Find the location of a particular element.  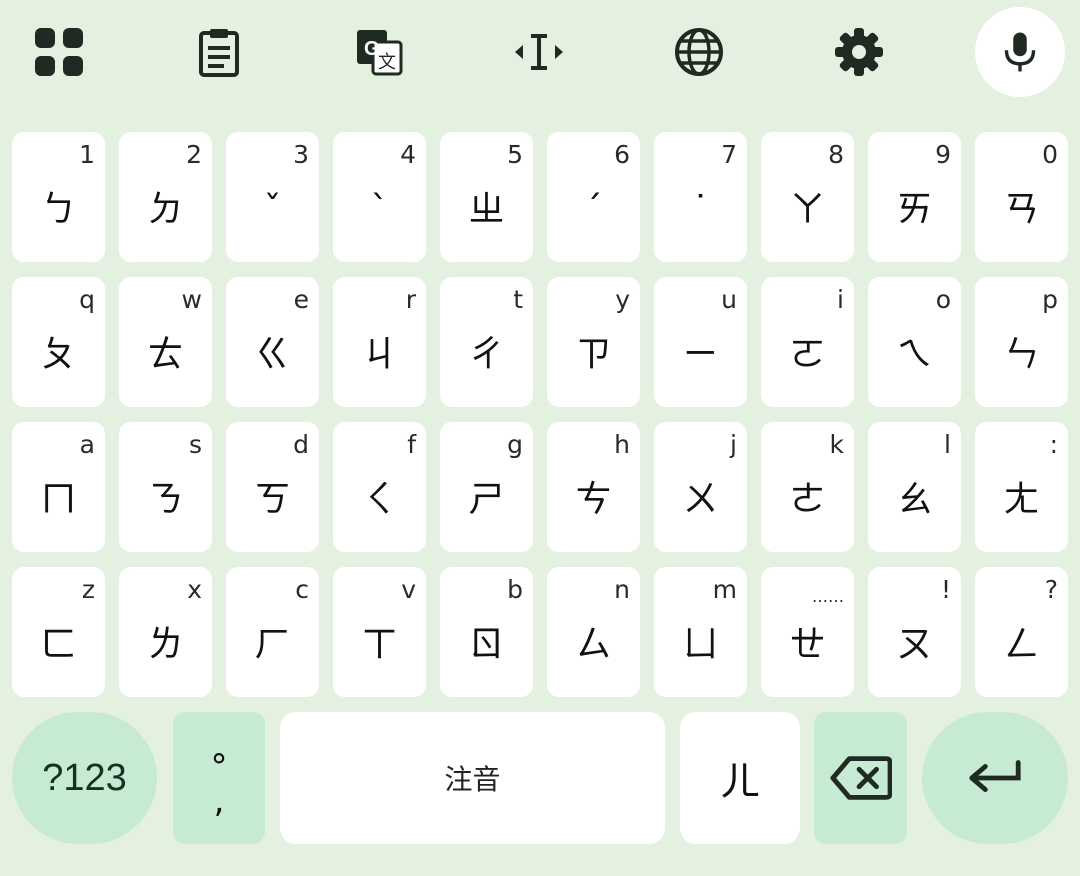

key-35: nㄙ is located at coordinates (593, 632).